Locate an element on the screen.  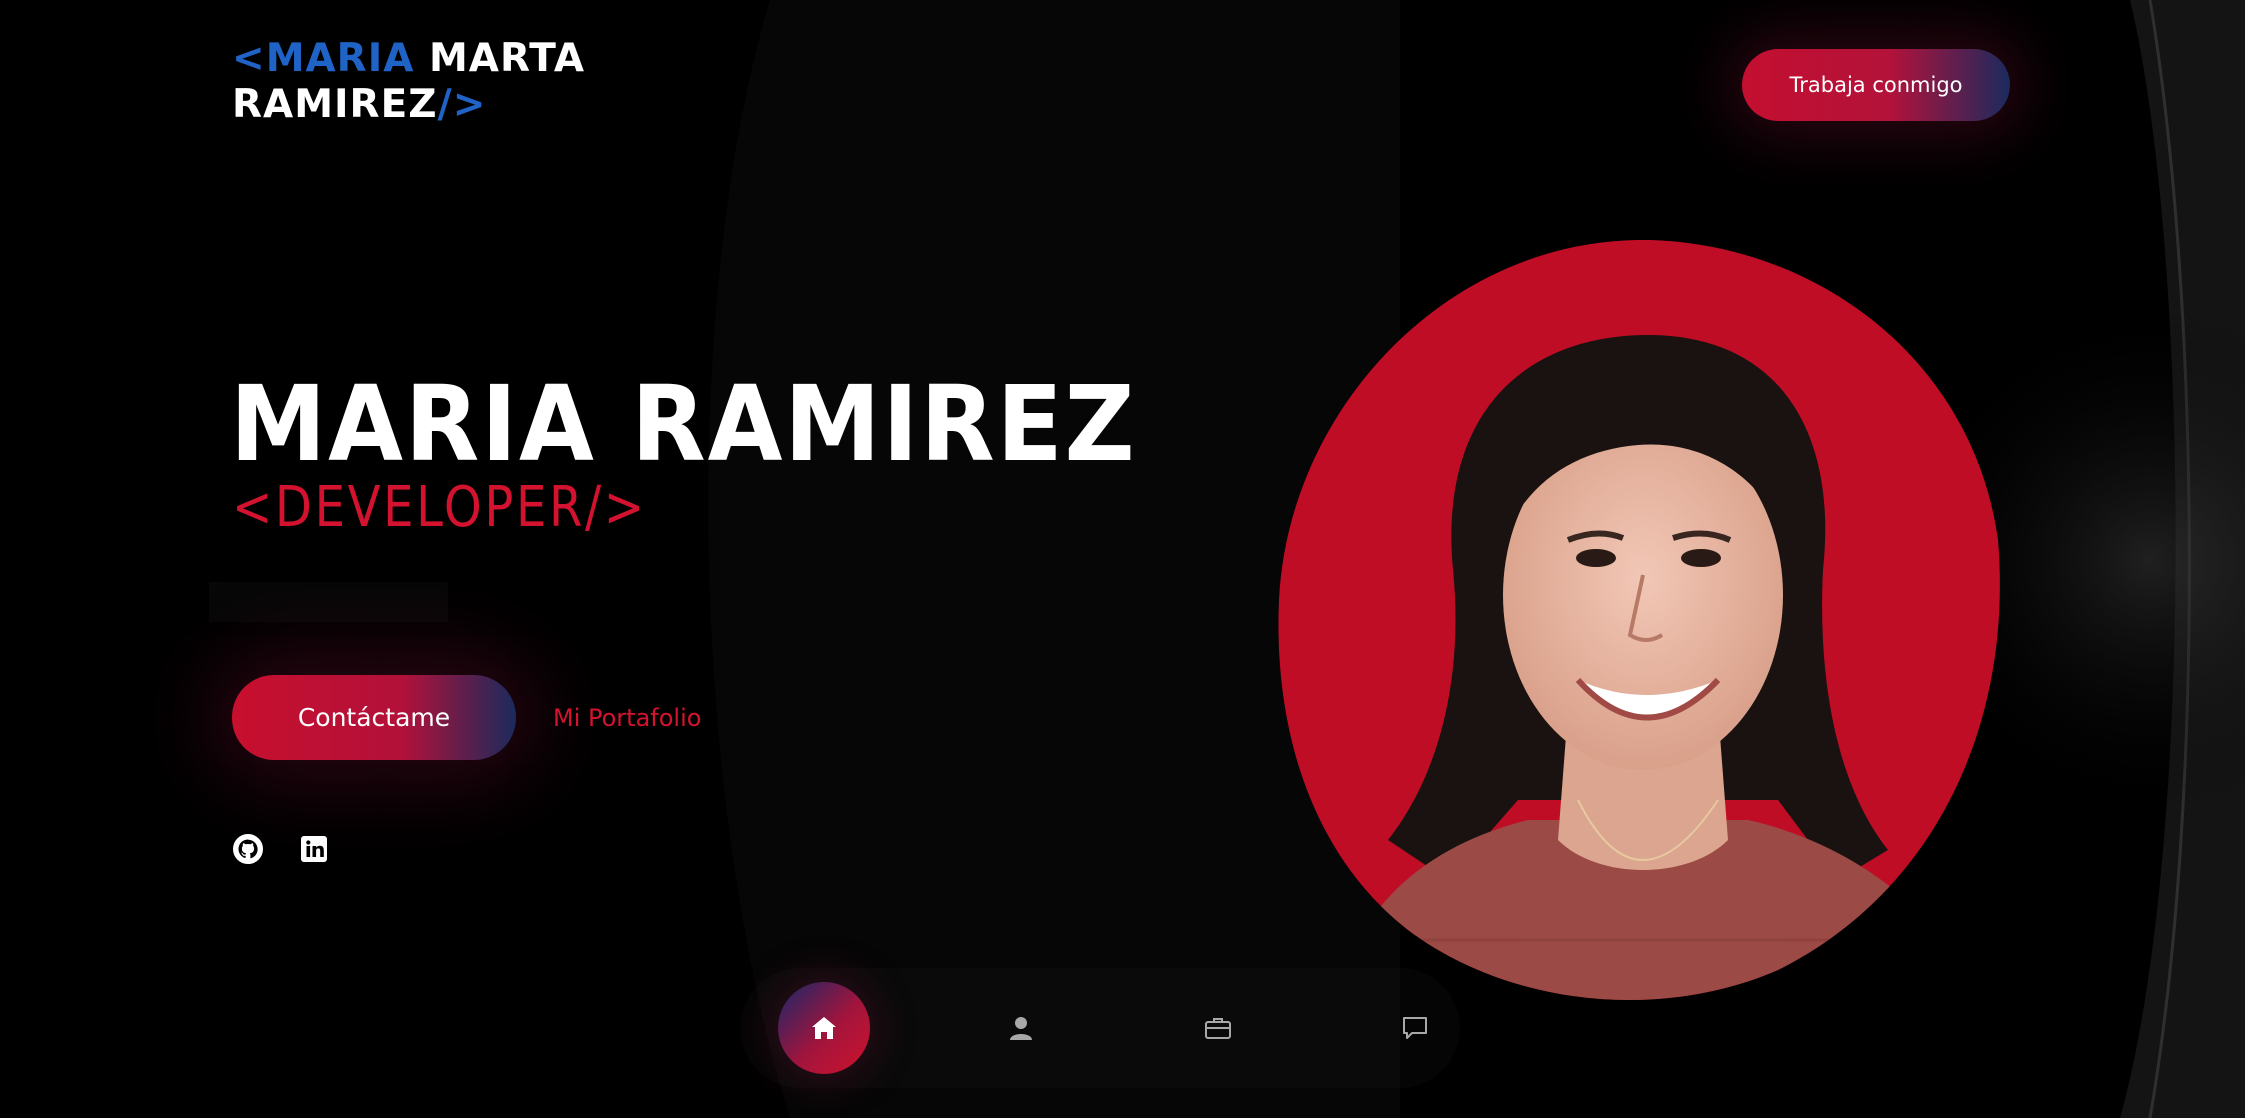
site-logo: <MARIA MARTA RAMIREZ/> is located at coordinates (408, 82).